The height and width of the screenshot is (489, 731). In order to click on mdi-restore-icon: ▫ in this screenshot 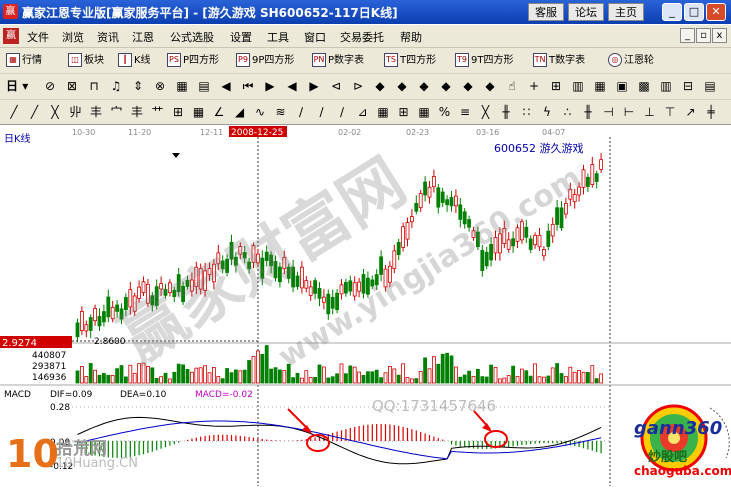, I will do `click(703, 35)`.